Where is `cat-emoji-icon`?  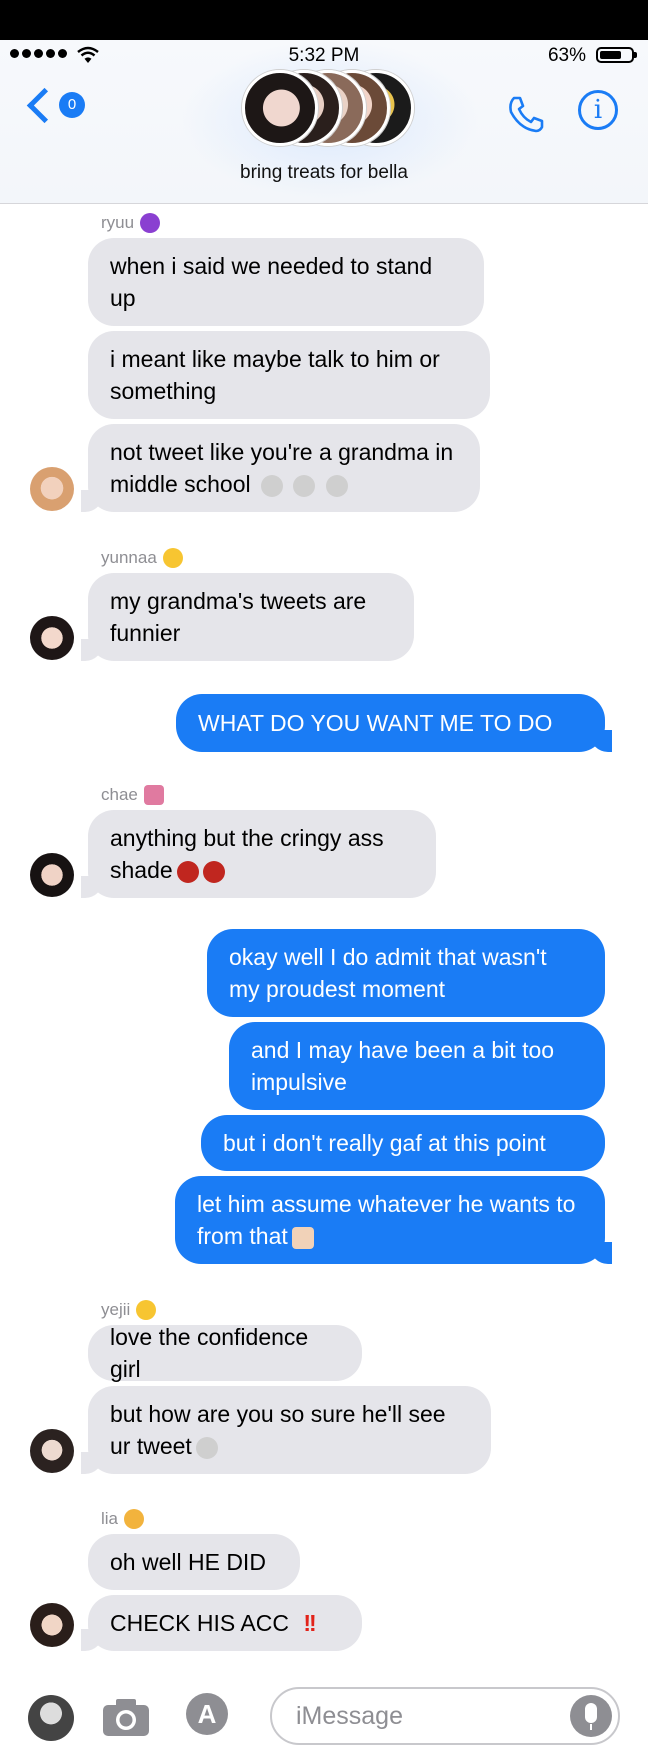 cat-emoji-icon is located at coordinates (134, 1519).